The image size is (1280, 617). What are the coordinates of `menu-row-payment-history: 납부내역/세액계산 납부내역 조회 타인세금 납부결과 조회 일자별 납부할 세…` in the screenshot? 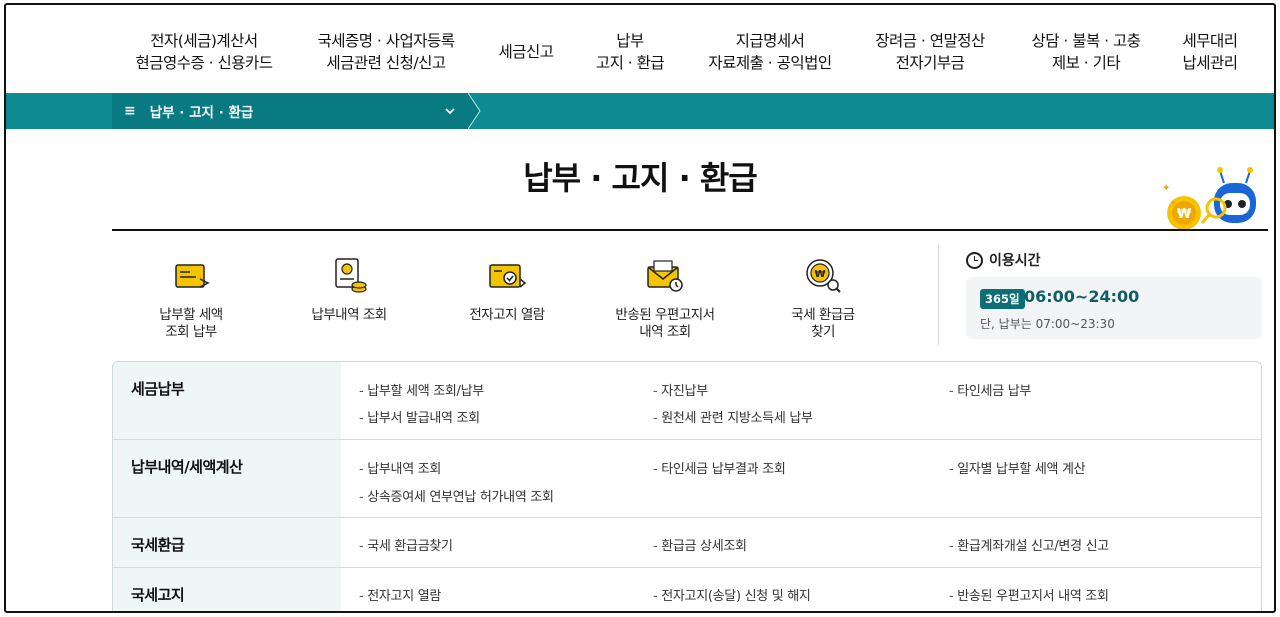 It's located at (687, 479).